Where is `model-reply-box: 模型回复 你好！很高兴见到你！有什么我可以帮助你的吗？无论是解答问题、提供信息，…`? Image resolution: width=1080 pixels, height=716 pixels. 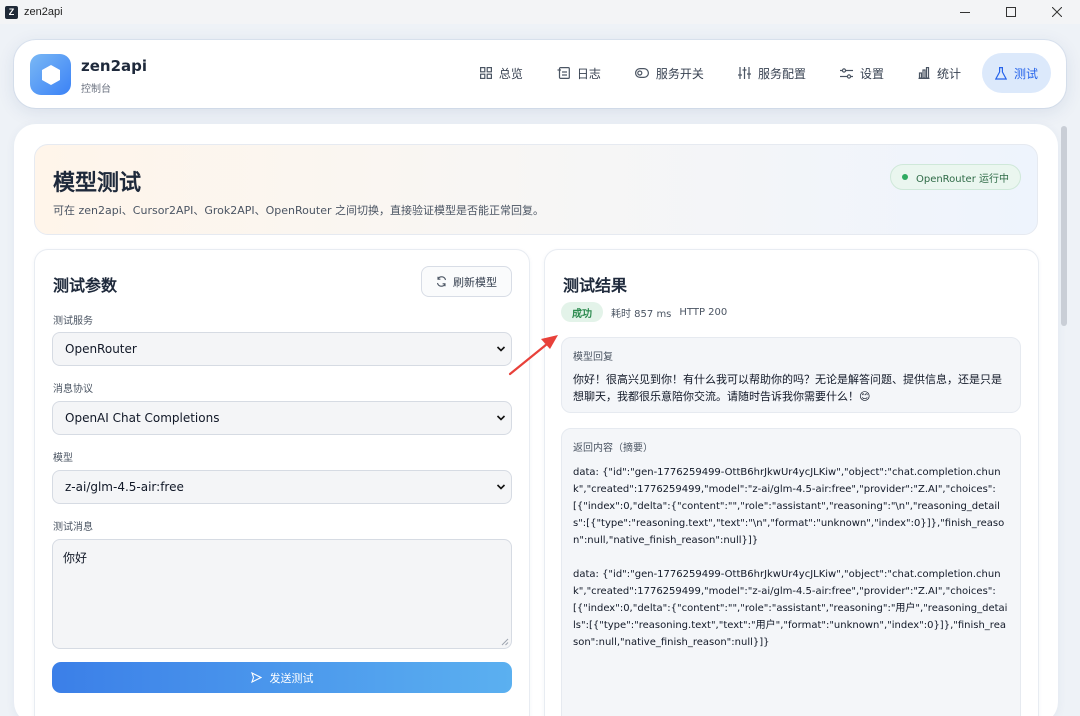
model-reply-box: 模型回复 你好！很高兴见到你！有什么我可以帮助你的吗？无论是解答问题、提供信息，… is located at coordinates (791, 375).